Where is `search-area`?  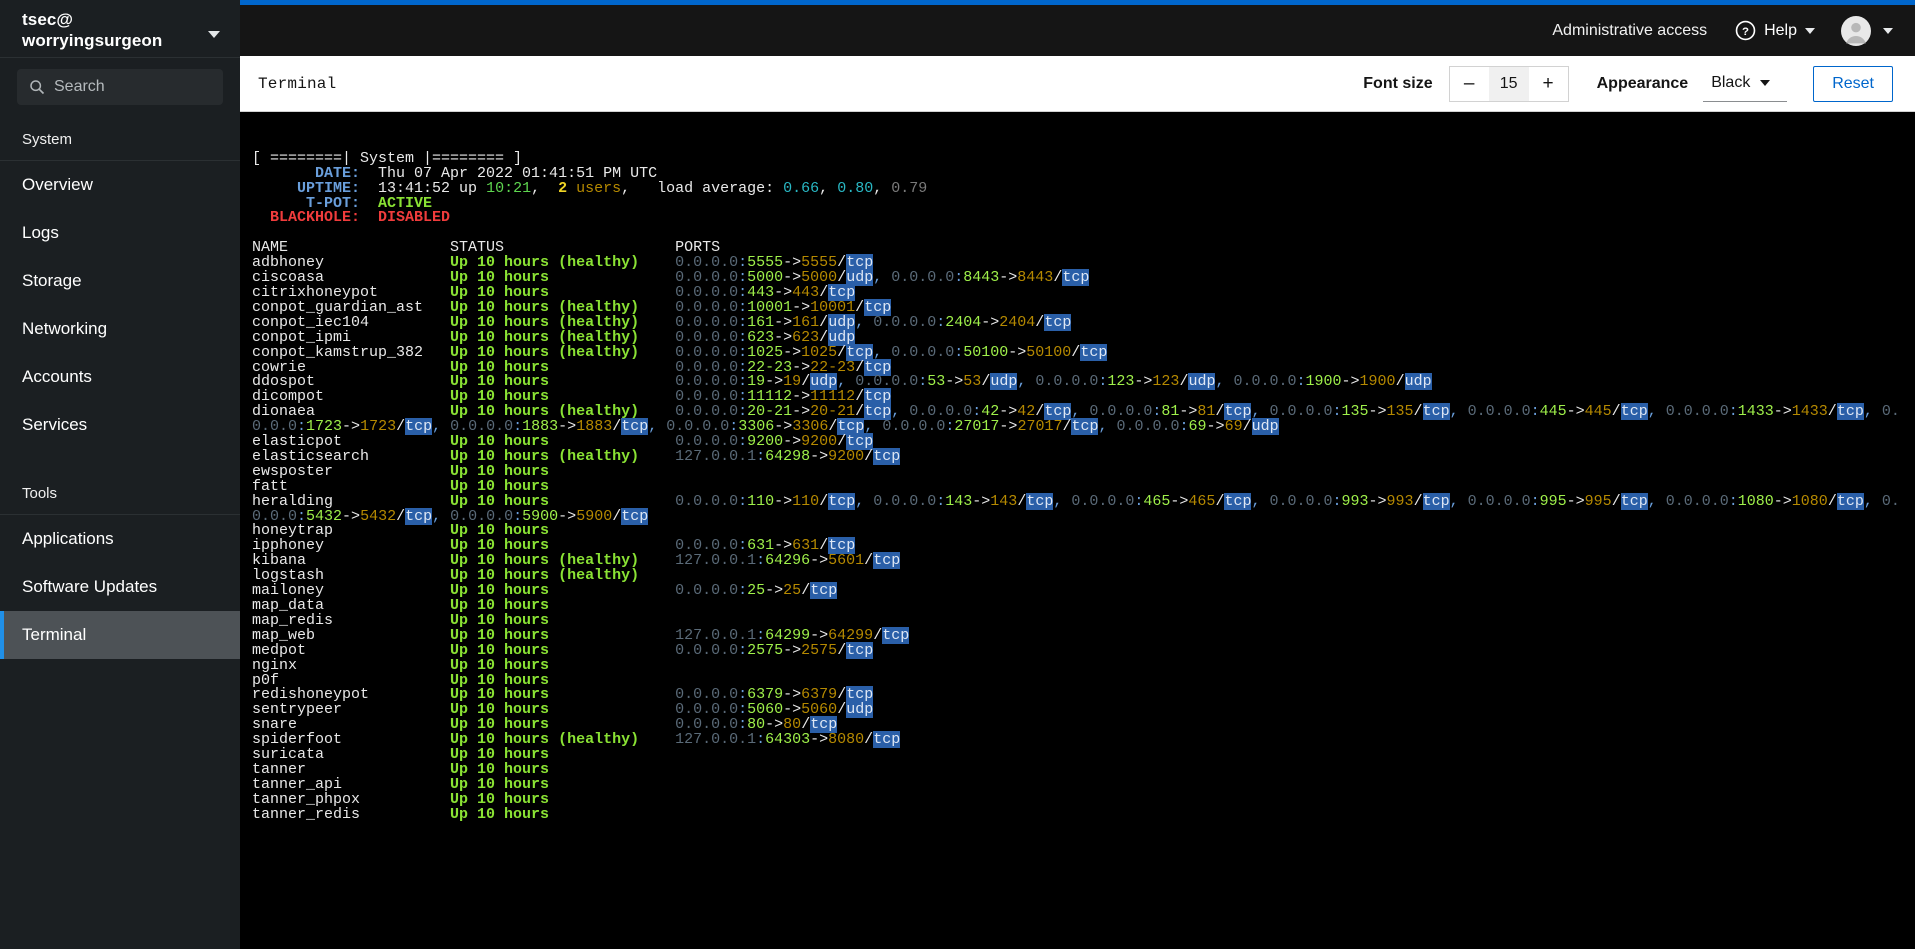 search-area is located at coordinates (120, 88).